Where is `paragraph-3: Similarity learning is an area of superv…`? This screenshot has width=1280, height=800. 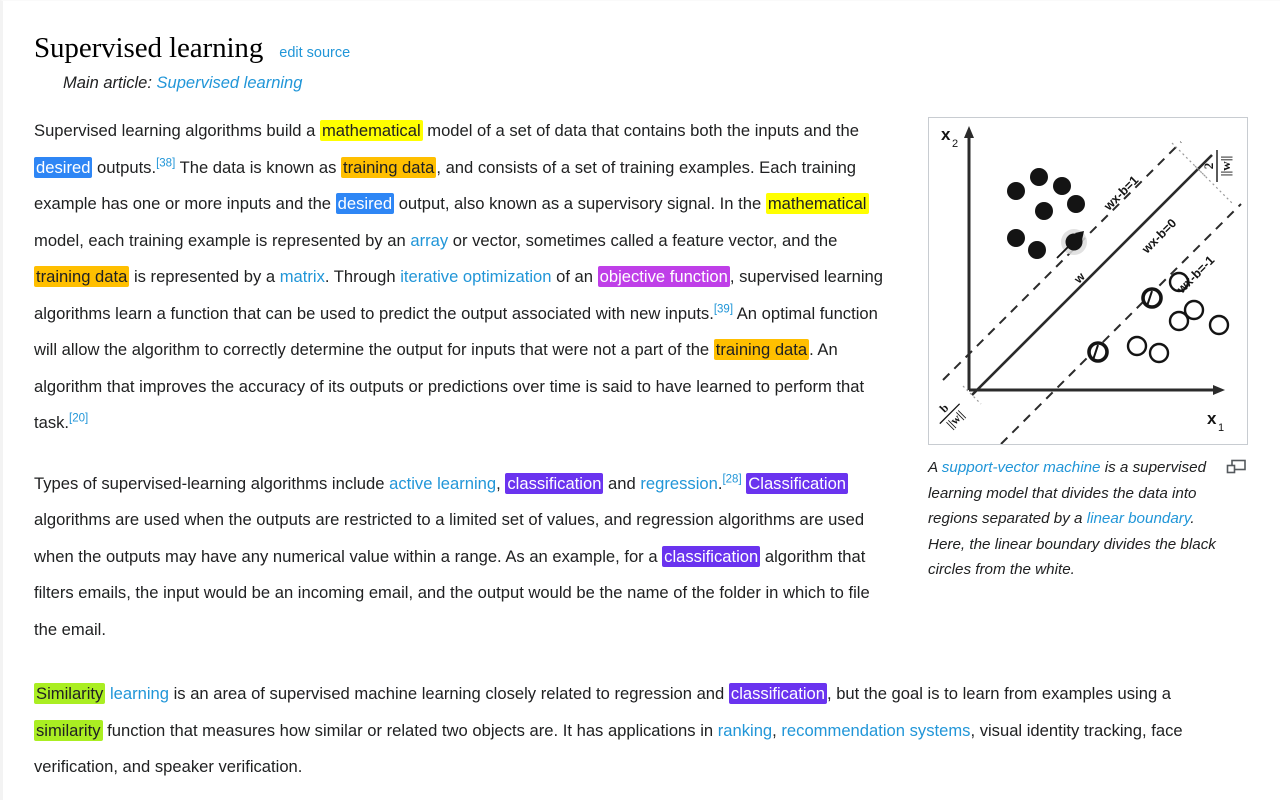
paragraph-3: Similarity learning is an area of superv… is located at coordinates (616, 731).